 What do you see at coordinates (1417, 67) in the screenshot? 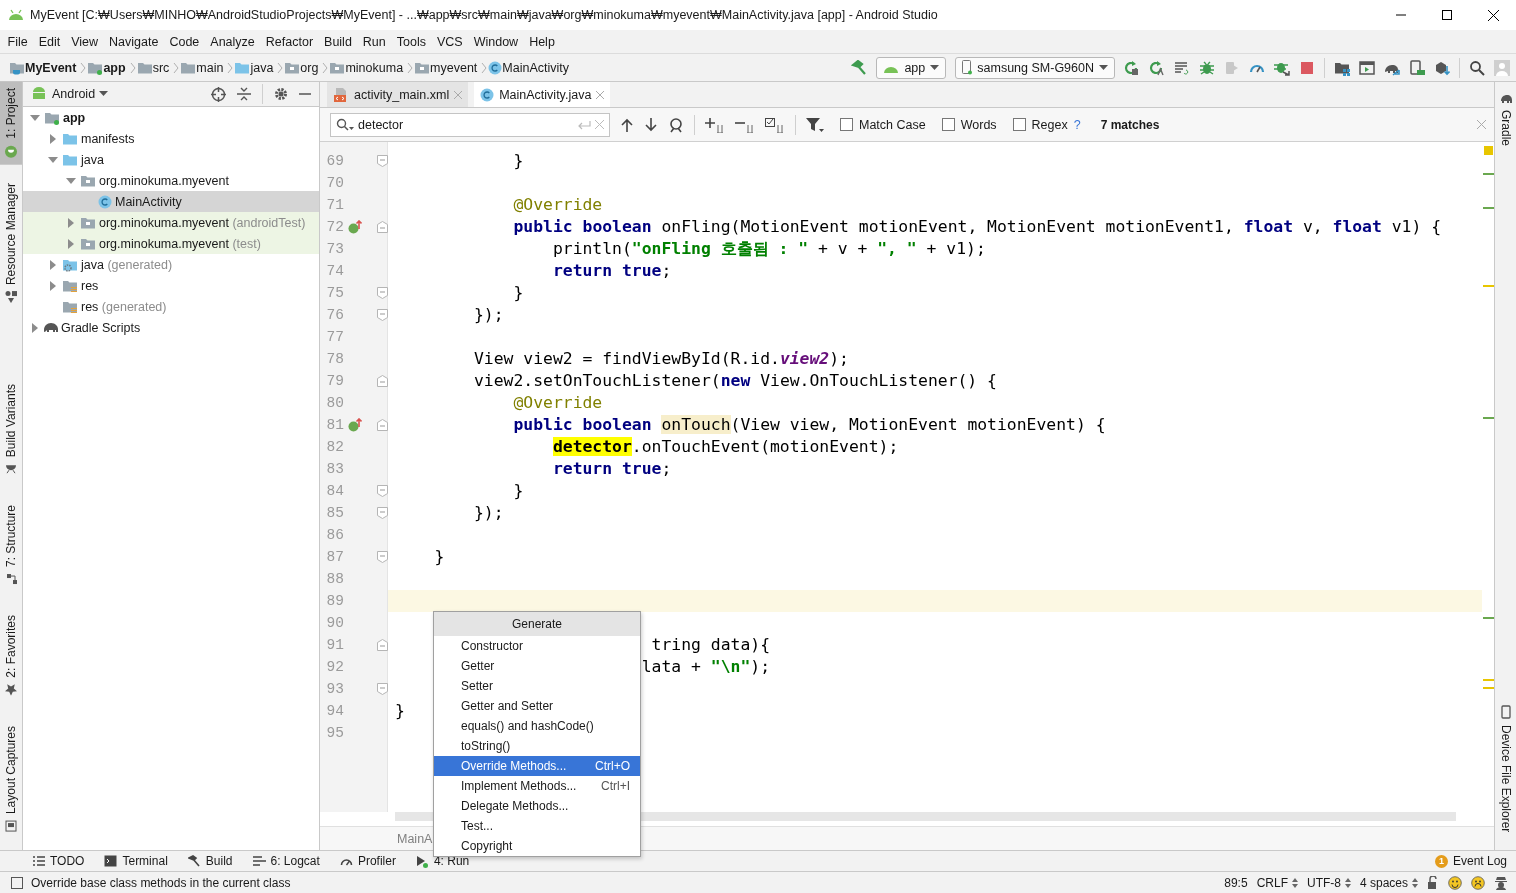
I see `phone-download-icon` at bounding box center [1417, 67].